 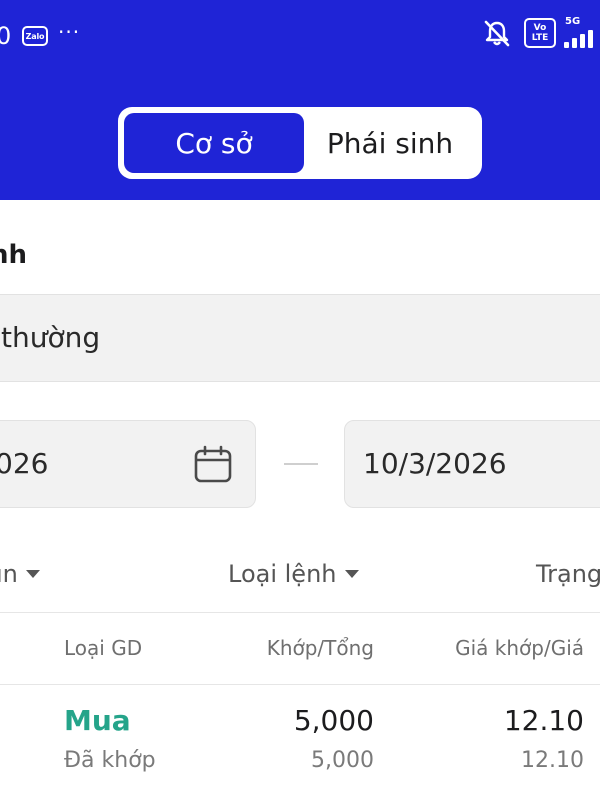 What do you see at coordinates (300, 338) in the screenshot?
I see `order-type-select: thường` at bounding box center [300, 338].